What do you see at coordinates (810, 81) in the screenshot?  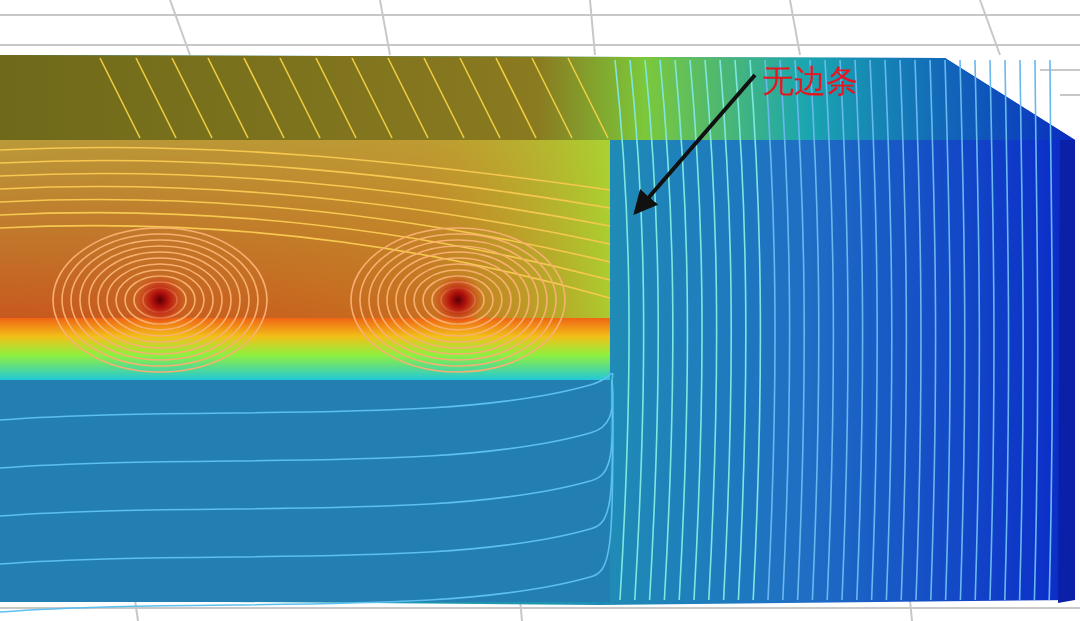 I see `annotation-label: 无边条` at bounding box center [810, 81].